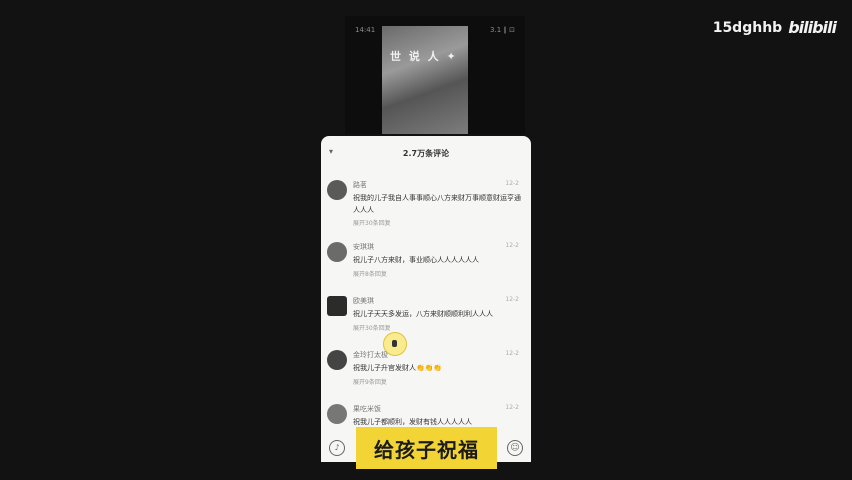  I want to click on comment-item: 安琪琪 12-2 祝儿子八方来财，事业顺心人人人人人人 展开8条回复, so click(426, 264).